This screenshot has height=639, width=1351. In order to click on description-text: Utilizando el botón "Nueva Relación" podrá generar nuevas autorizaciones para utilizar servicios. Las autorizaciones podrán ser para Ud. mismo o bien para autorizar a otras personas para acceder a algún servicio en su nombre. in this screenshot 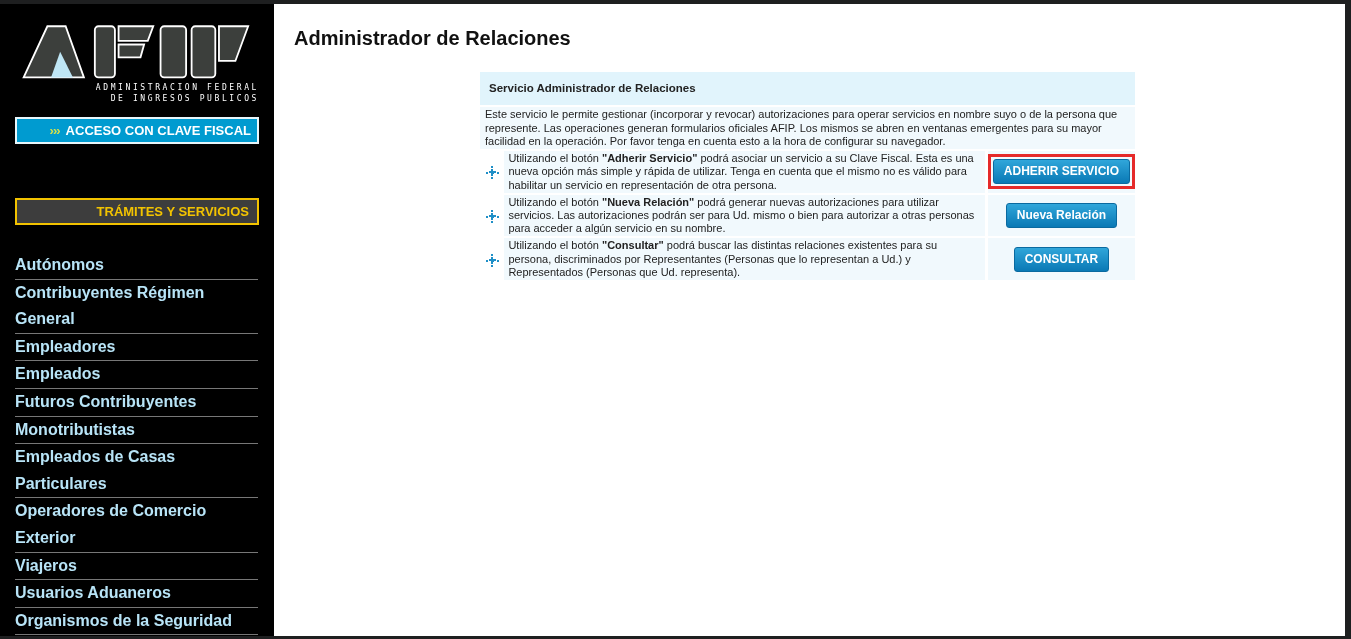, I will do `click(744, 215)`.